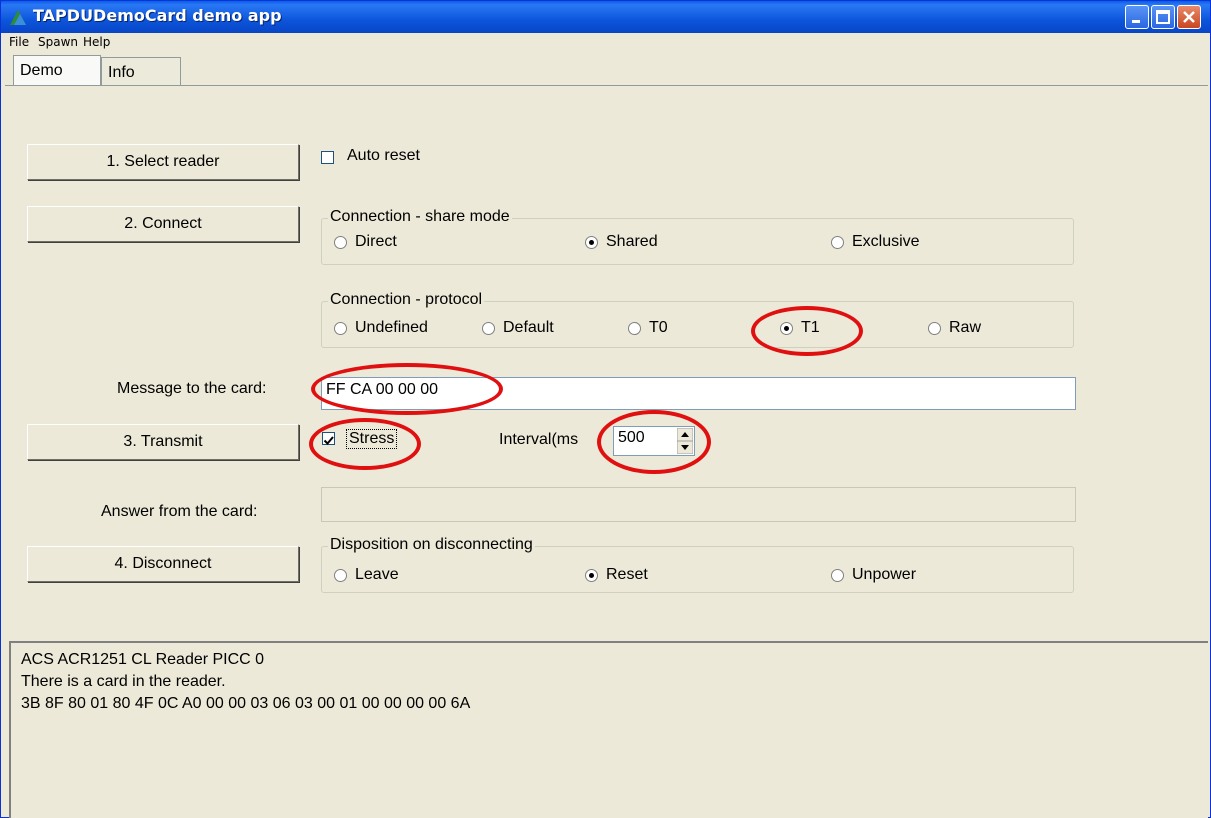 The width and height of the screenshot is (1211, 818). I want to click on share-direct-radio: Direct, so click(365, 242).